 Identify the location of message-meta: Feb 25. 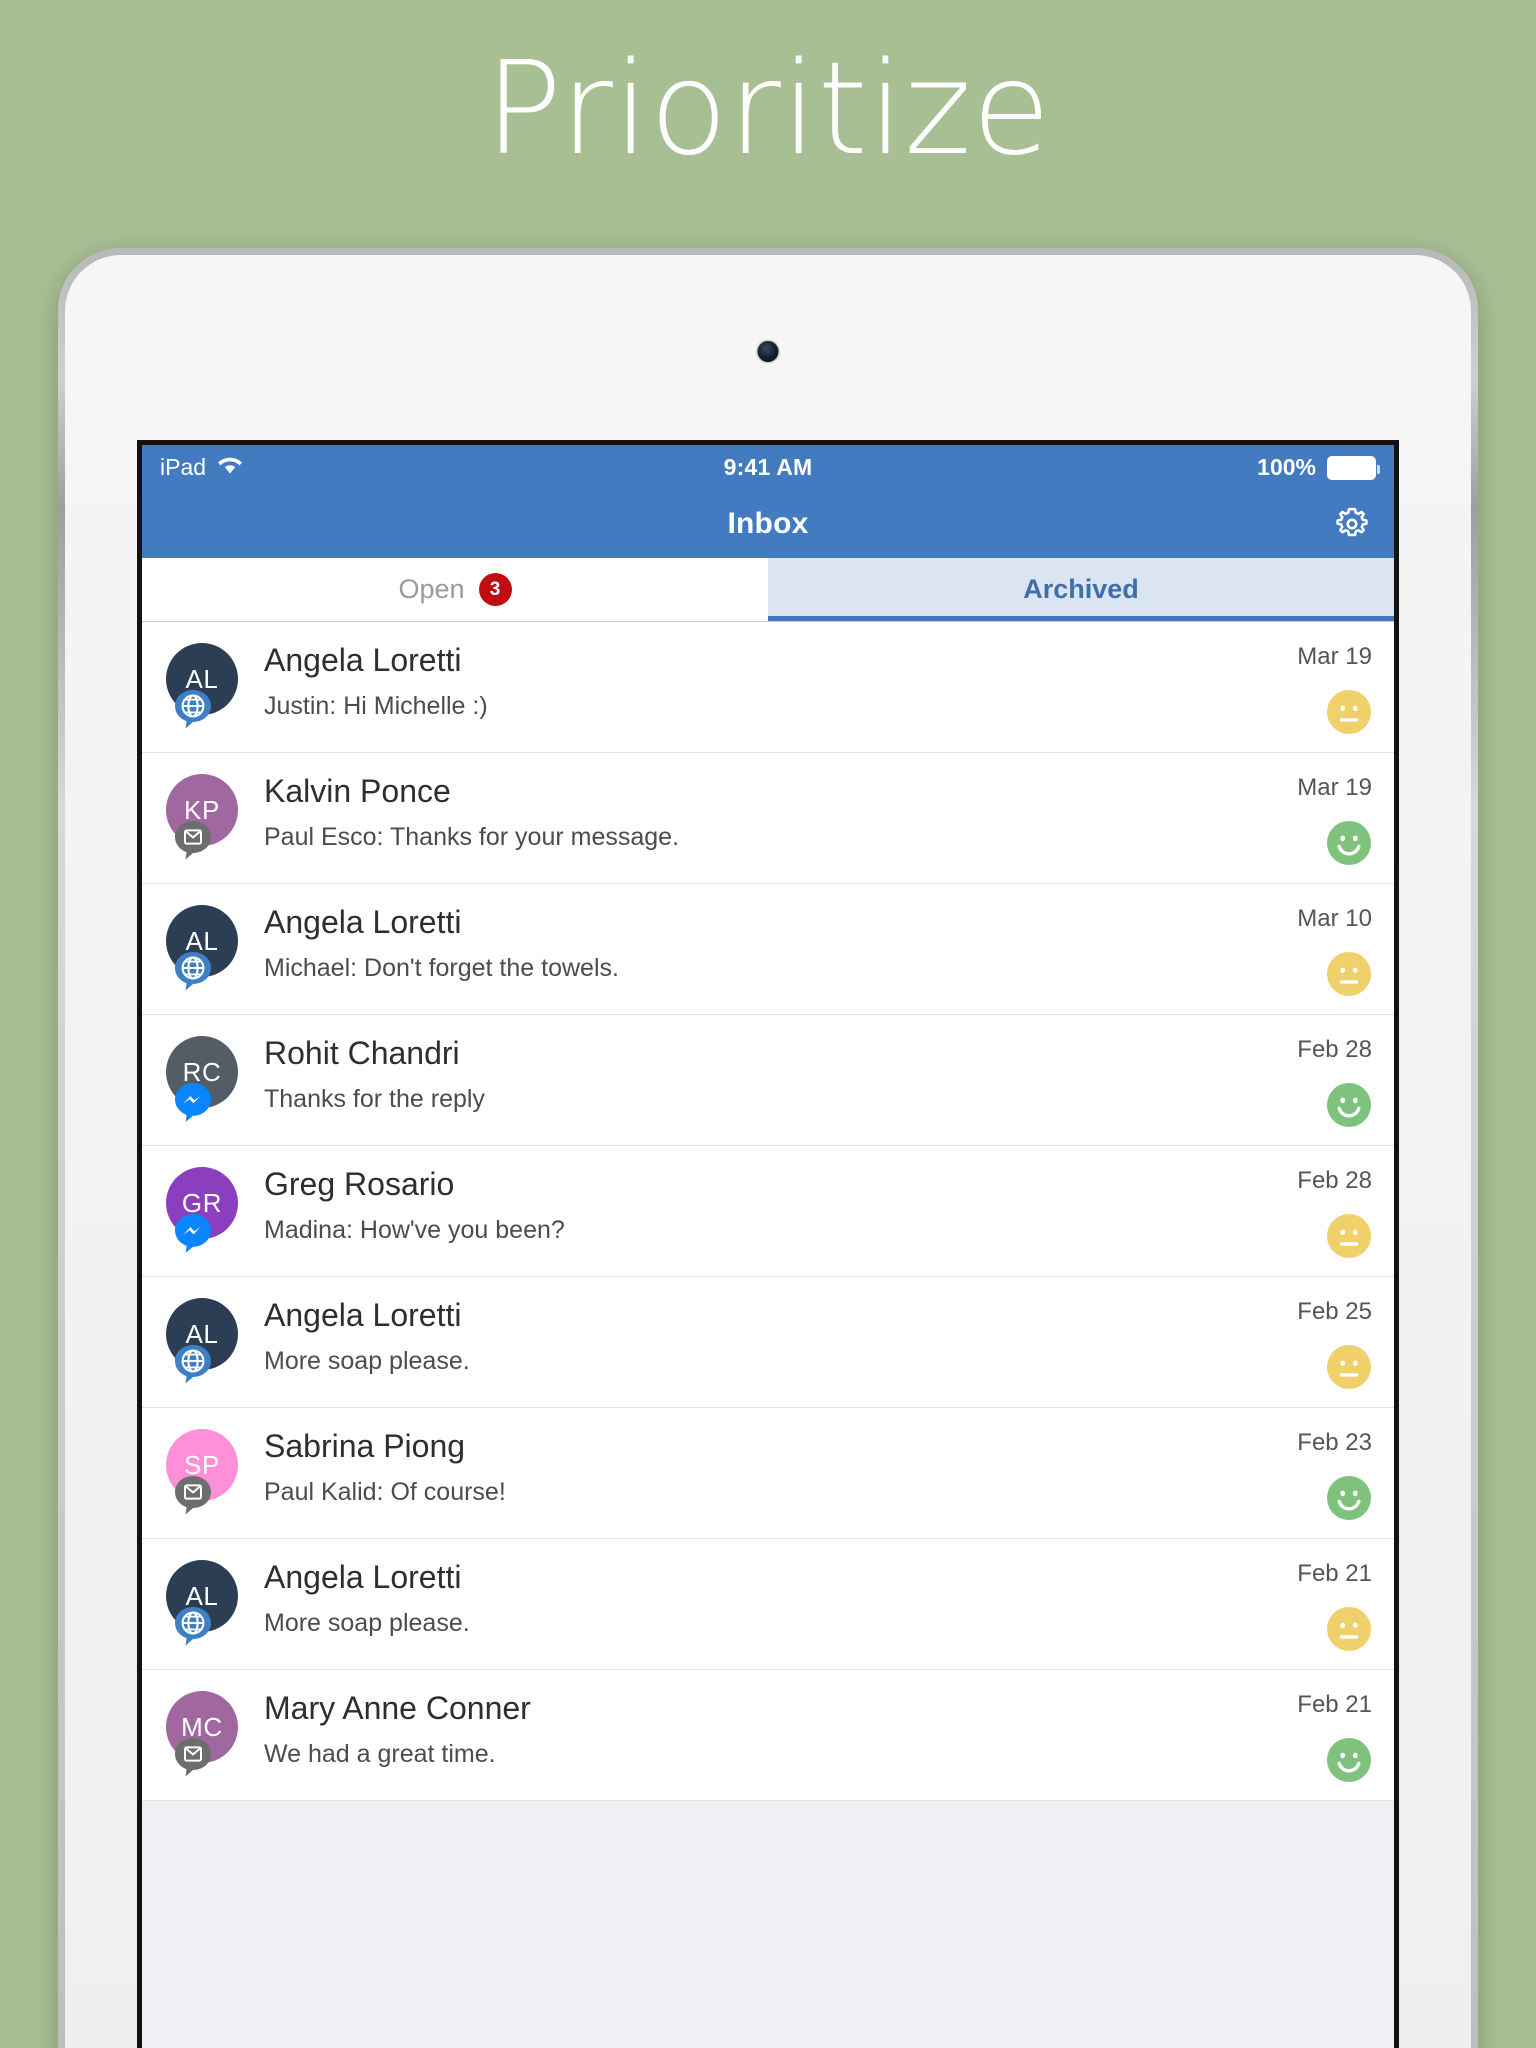
(1334, 1343).